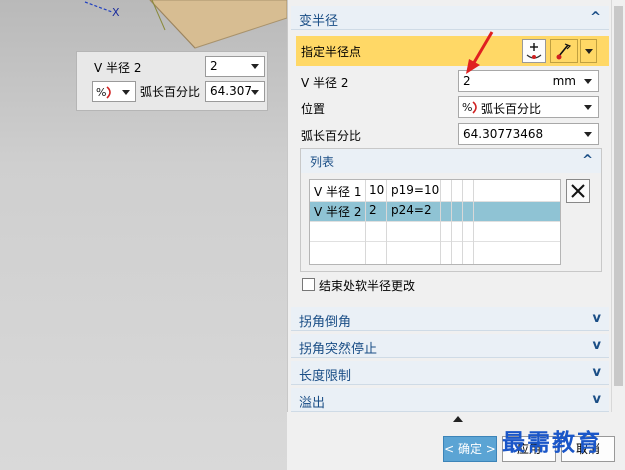  Describe the element at coordinates (325, 83) in the screenshot. I see `radius-label: V 半径 2` at that location.